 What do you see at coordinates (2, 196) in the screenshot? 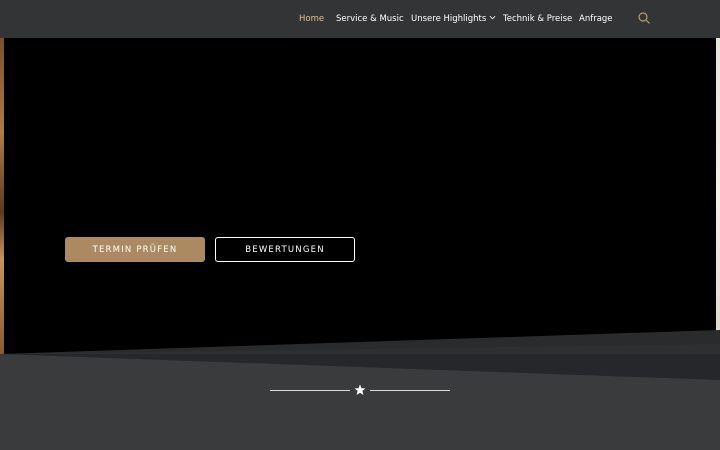
I see `hero-background-image-edge` at bounding box center [2, 196].